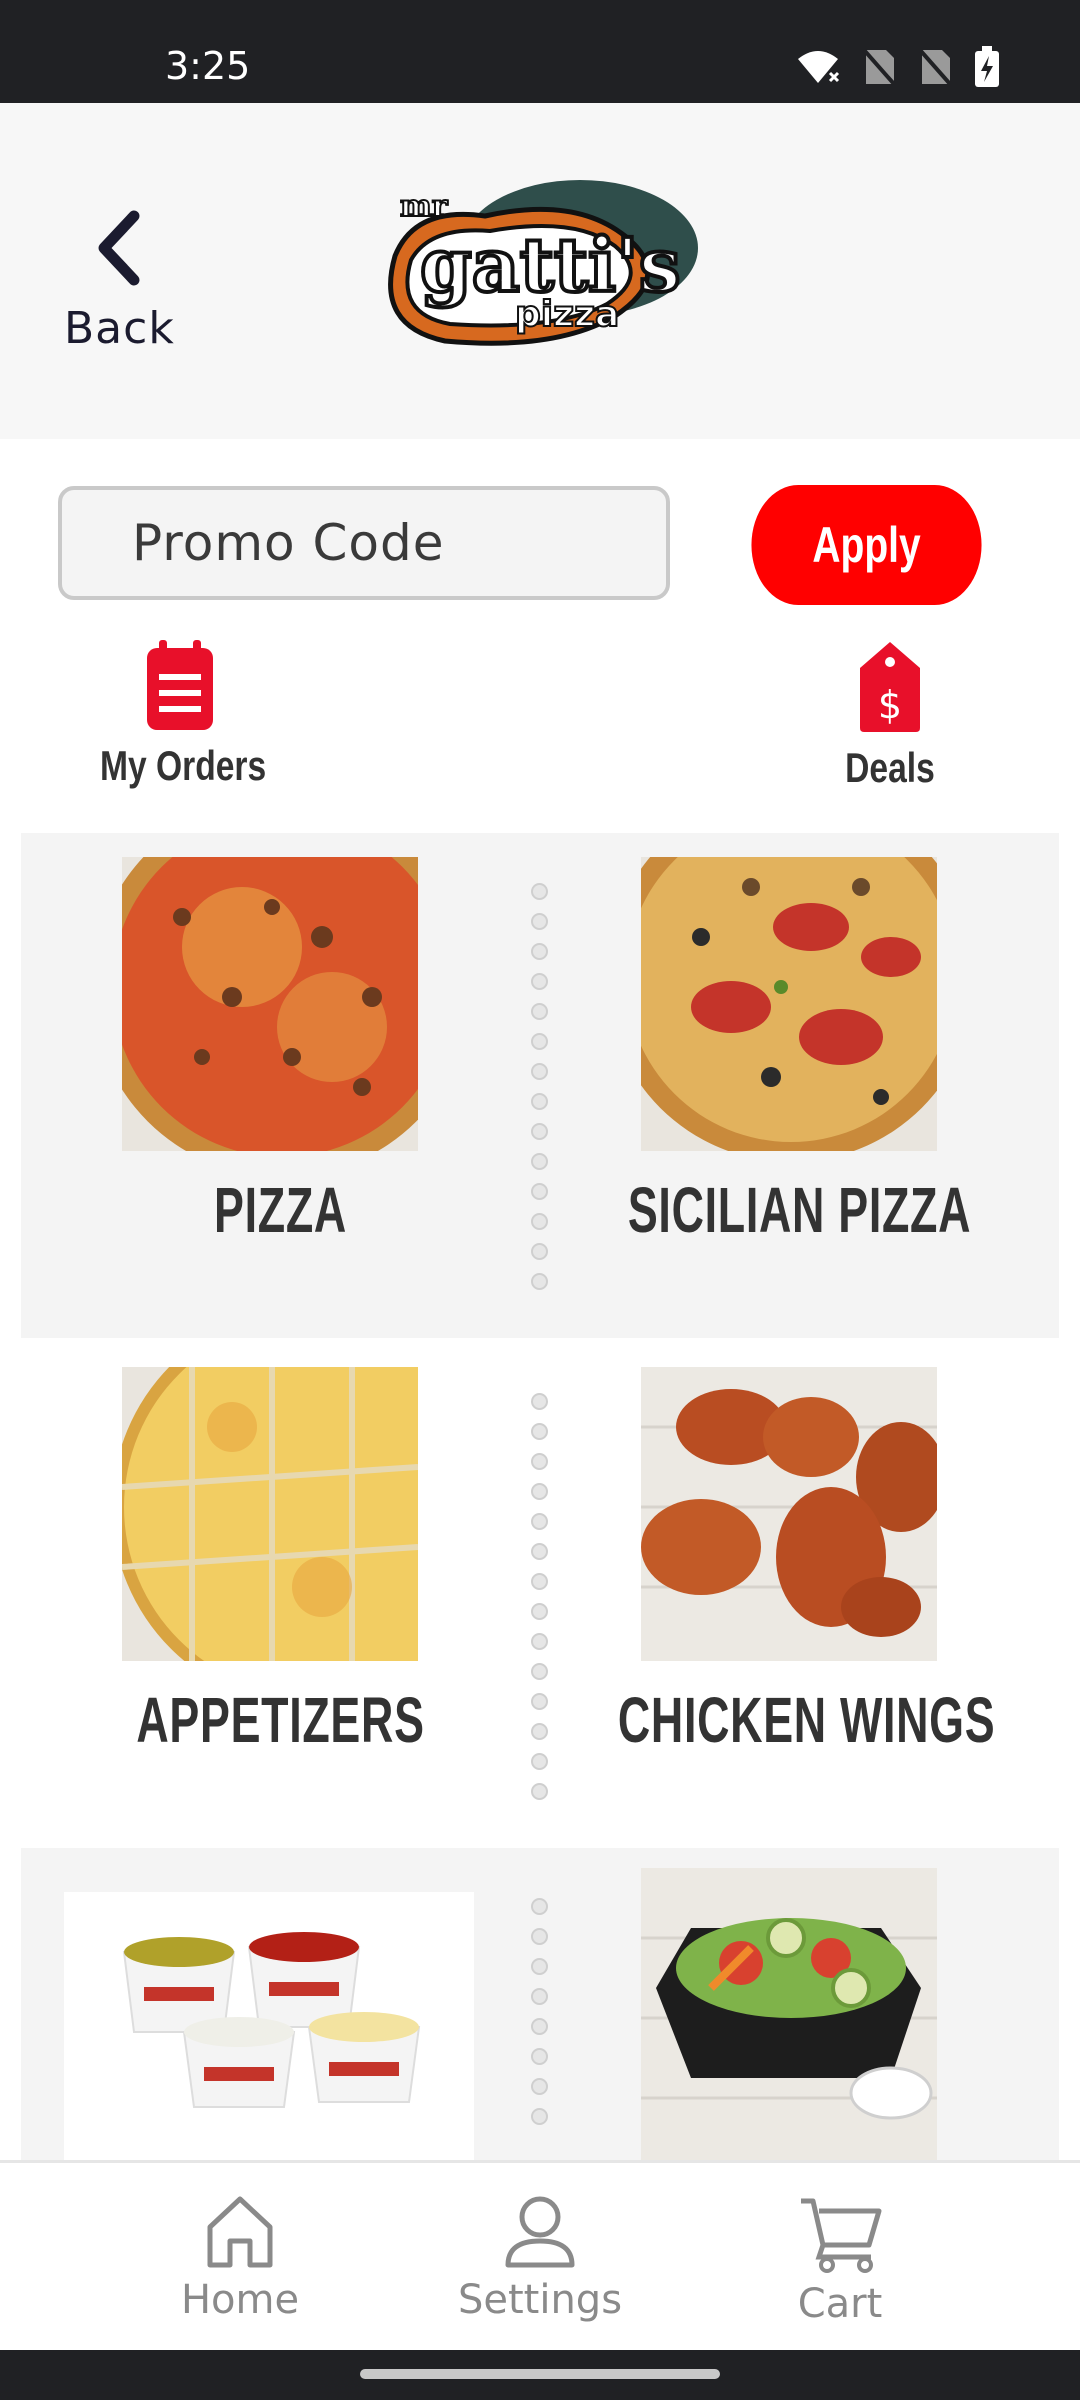 This screenshot has height=2400, width=1080. I want to click on salad-image, so click(789, 2014).